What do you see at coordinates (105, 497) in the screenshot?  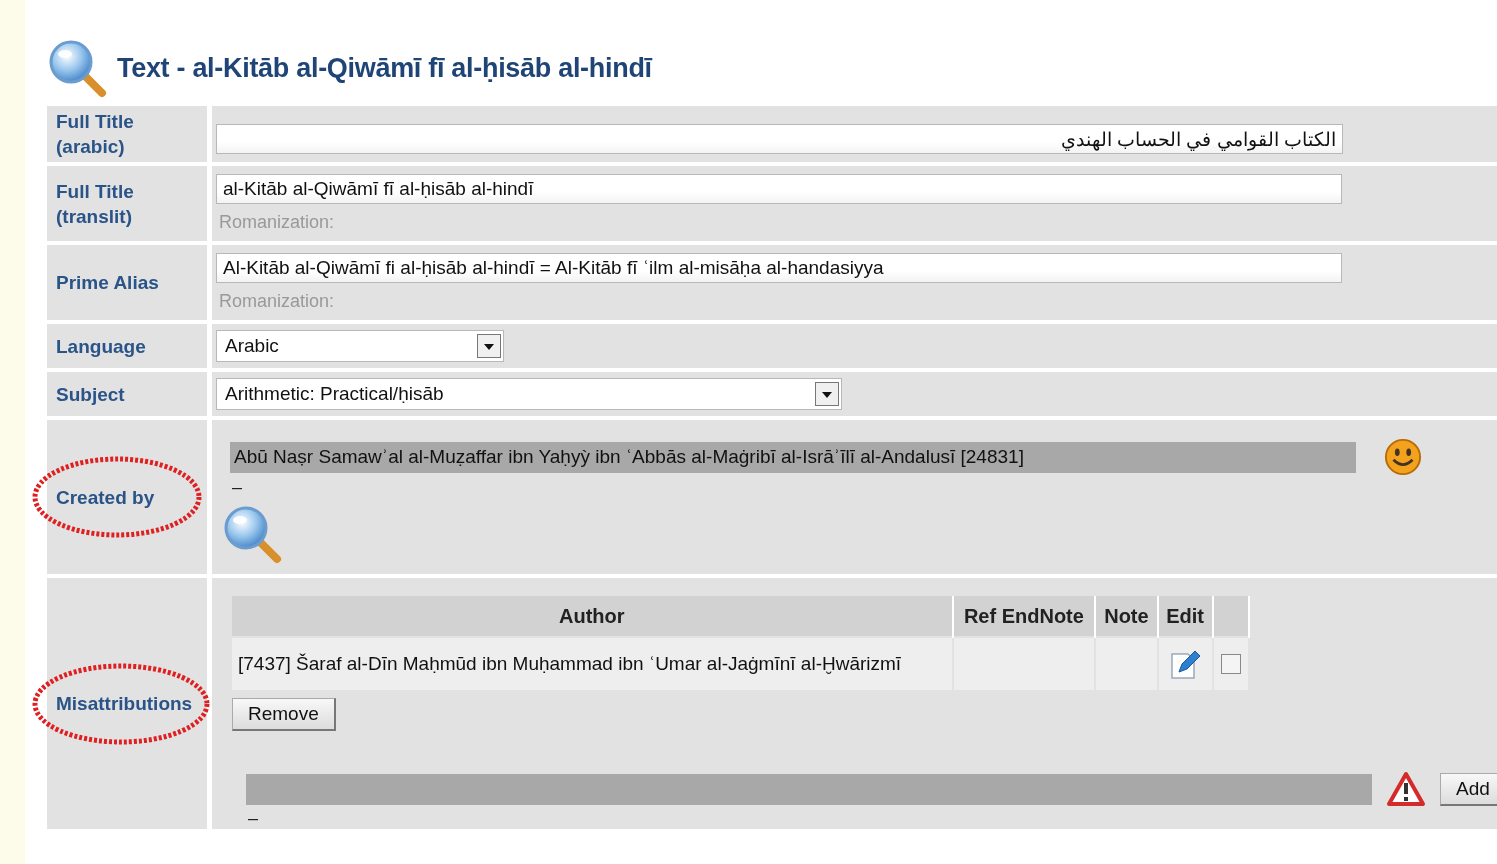 I see `field-label: Created by` at bounding box center [105, 497].